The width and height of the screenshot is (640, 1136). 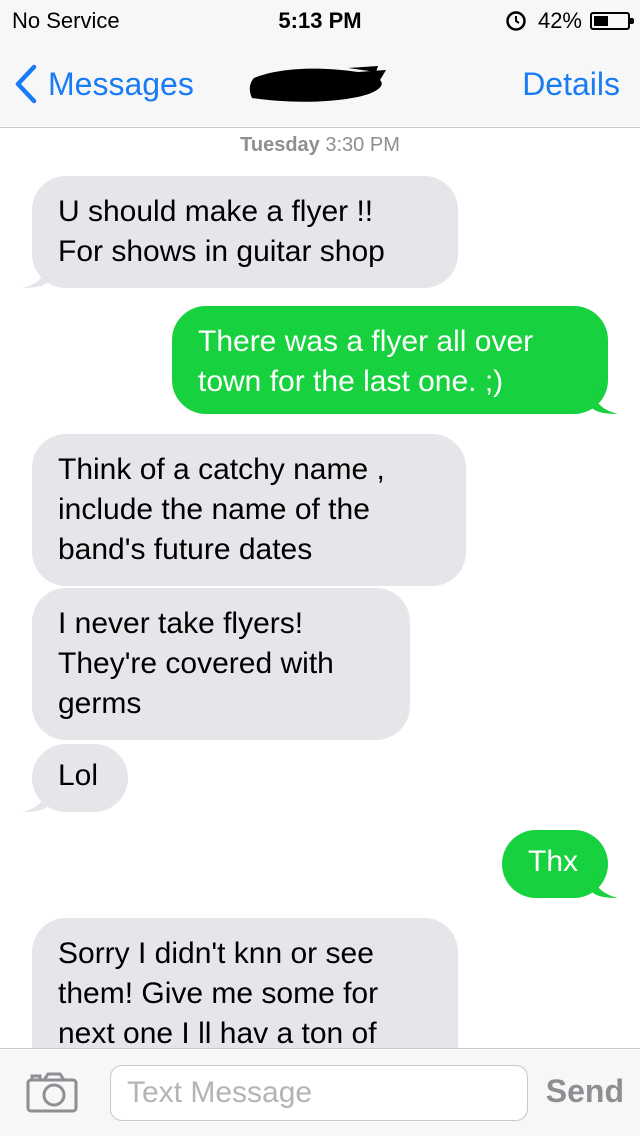 I want to click on back-button-label: Messages, so click(x=121, y=83).